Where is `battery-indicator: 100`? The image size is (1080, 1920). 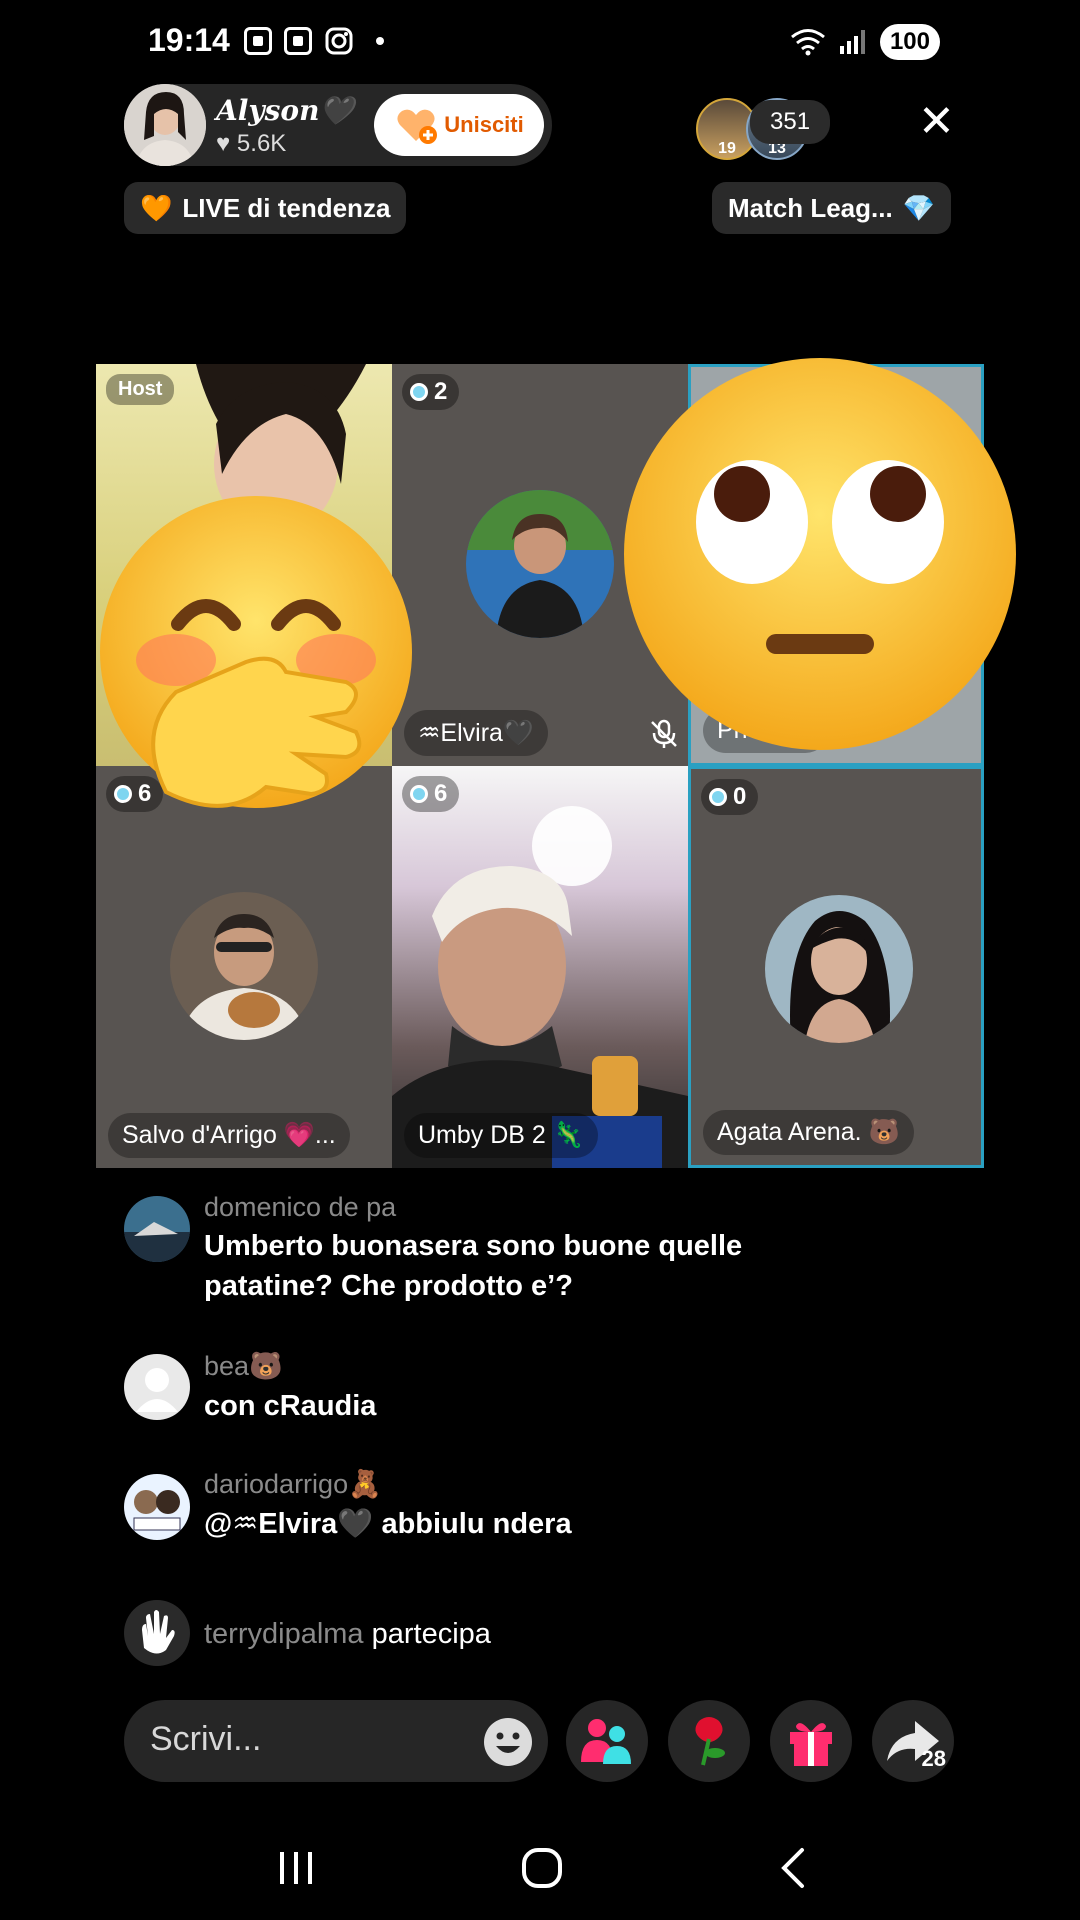 battery-indicator: 100 is located at coordinates (909, 42).